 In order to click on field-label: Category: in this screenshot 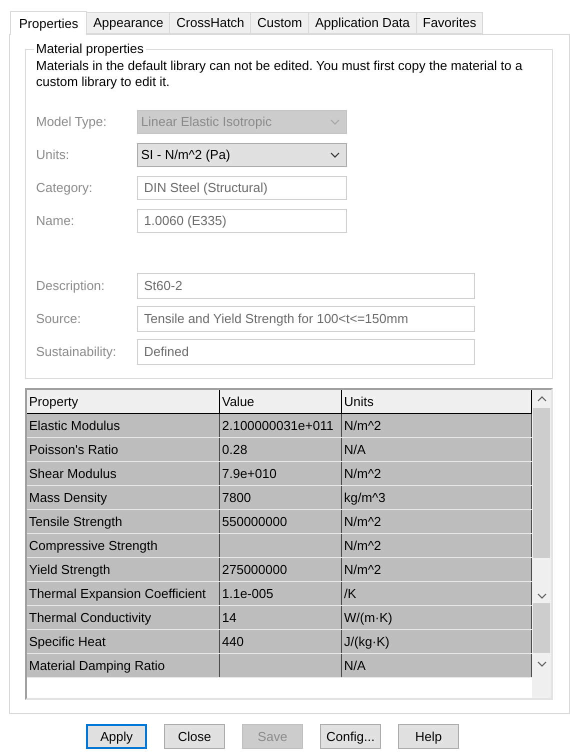, I will do `click(65, 188)`.